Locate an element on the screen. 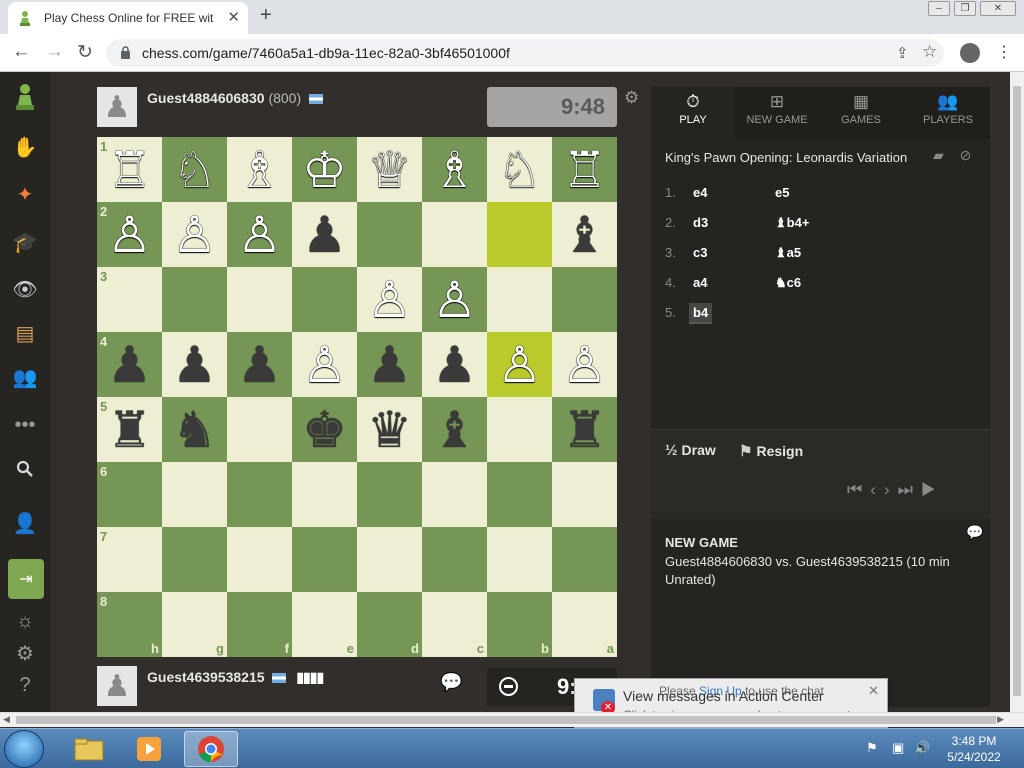  board-square: ♕ is located at coordinates (389, 169).